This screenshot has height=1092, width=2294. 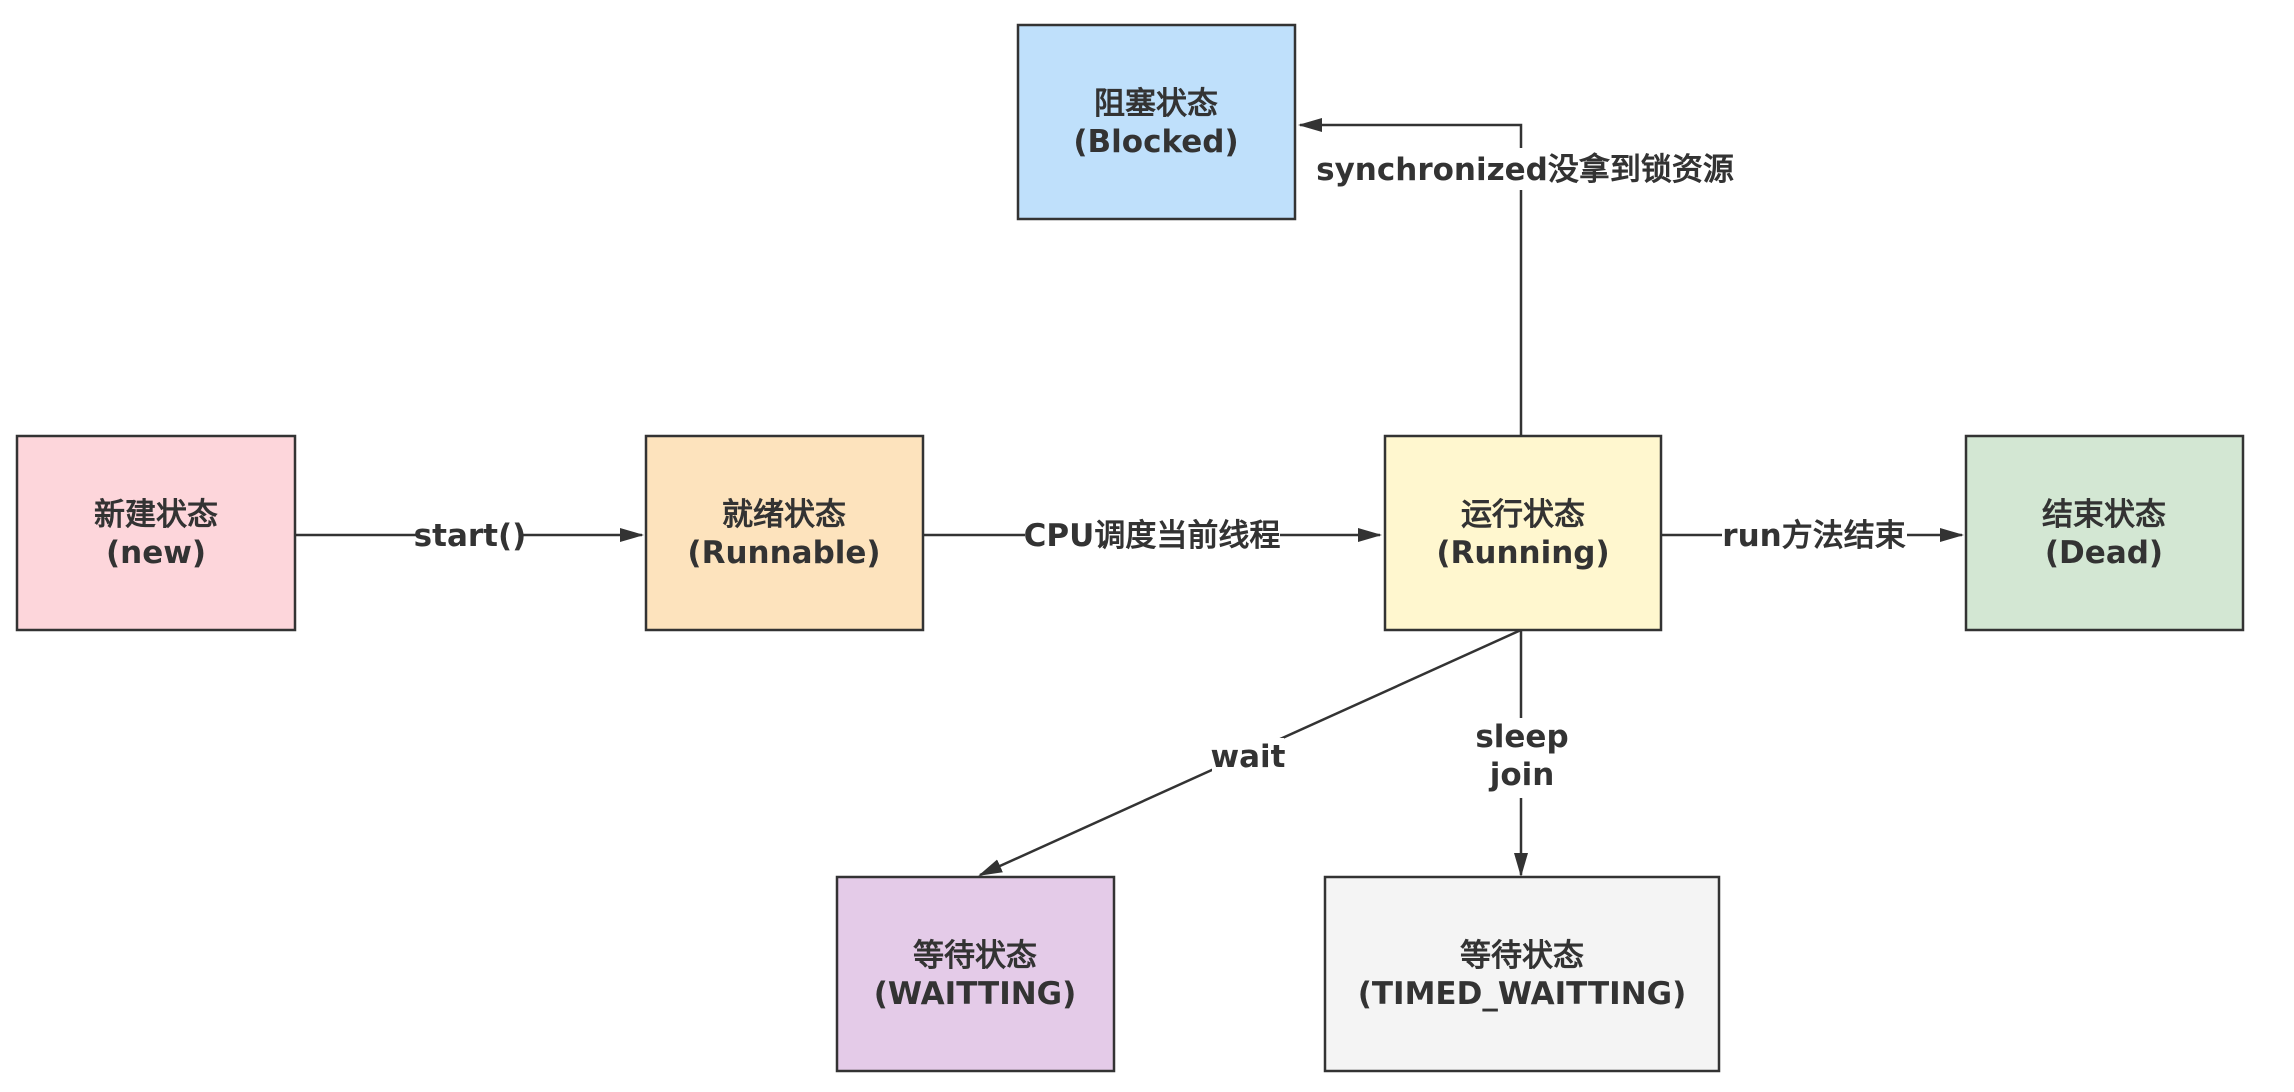 I want to click on edge-label-wait: wait, so click(x=1248, y=758).